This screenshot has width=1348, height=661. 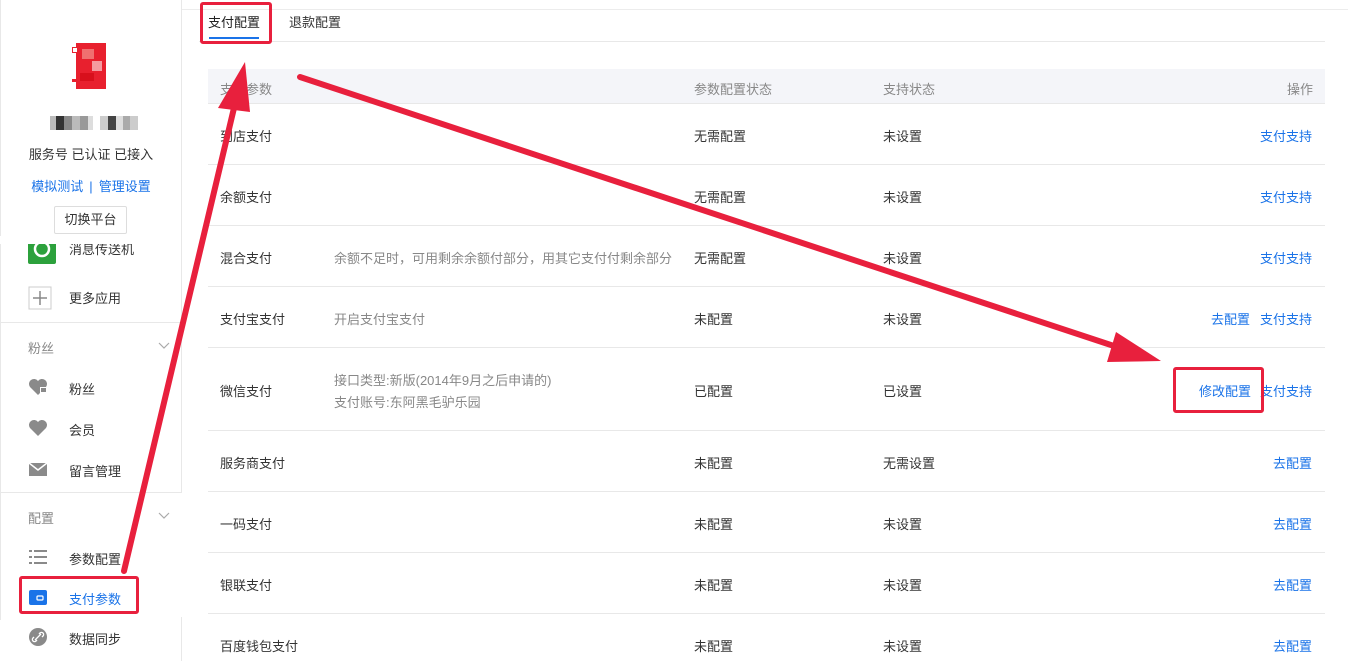 What do you see at coordinates (41, 348) in the screenshot?
I see `section-fans-title: 粉丝` at bounding box center [41, 348].